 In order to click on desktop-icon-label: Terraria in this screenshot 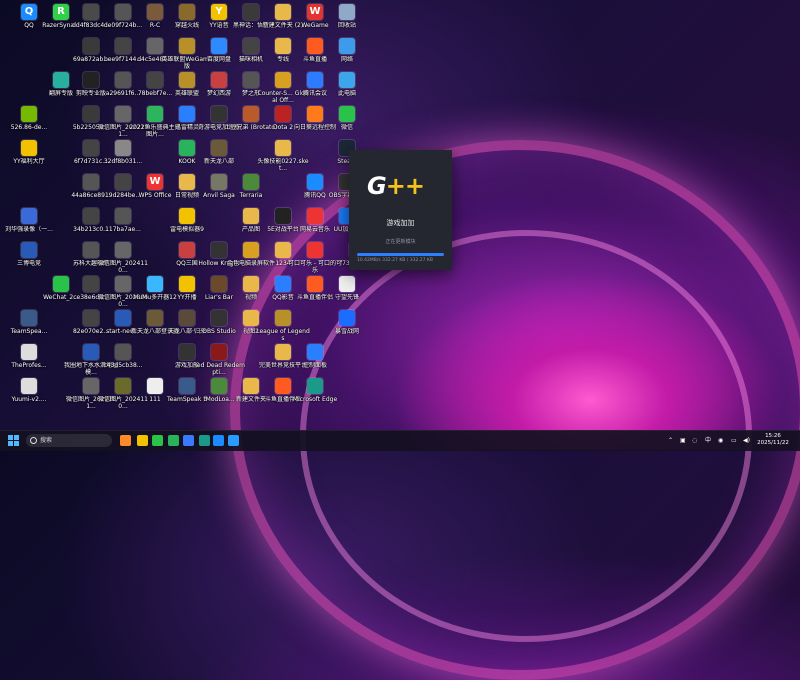, I will do `click(251, 195)`.